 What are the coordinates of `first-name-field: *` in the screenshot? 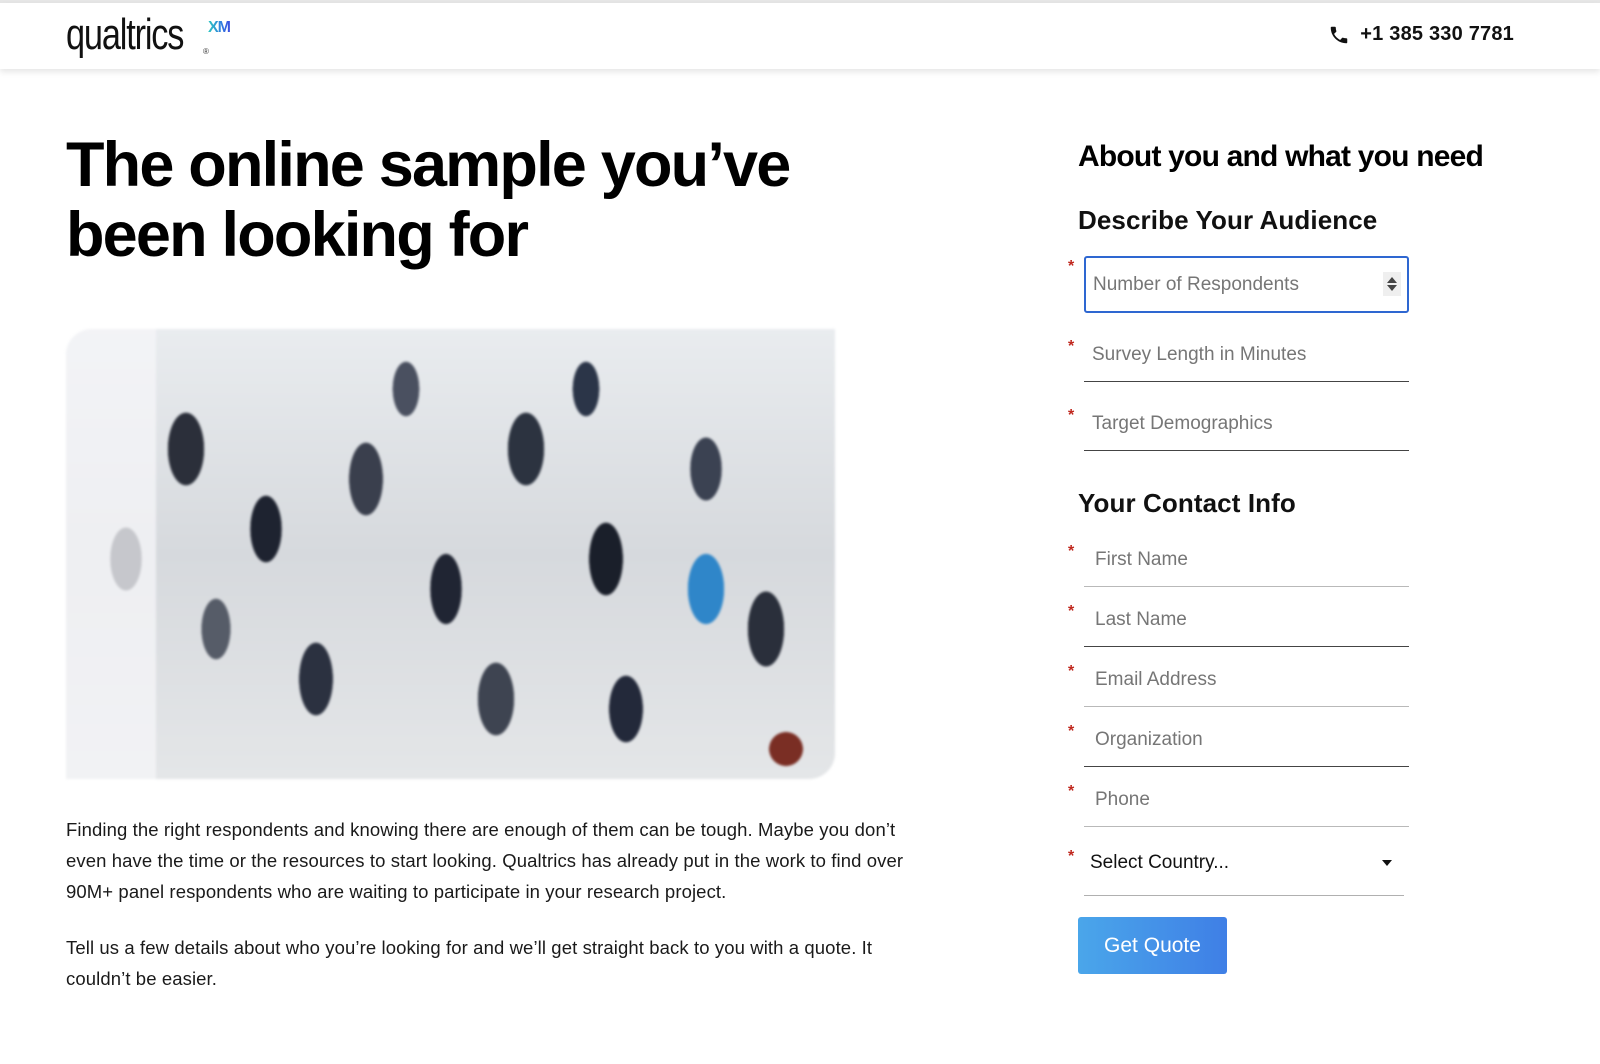 It's located at (1238, 564).